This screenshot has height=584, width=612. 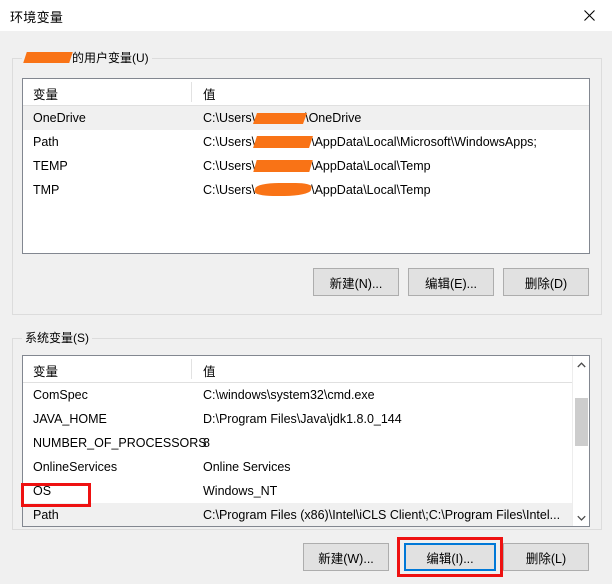 I want to click on system-row-value: Windows_NT, so click(x=240, y=491).